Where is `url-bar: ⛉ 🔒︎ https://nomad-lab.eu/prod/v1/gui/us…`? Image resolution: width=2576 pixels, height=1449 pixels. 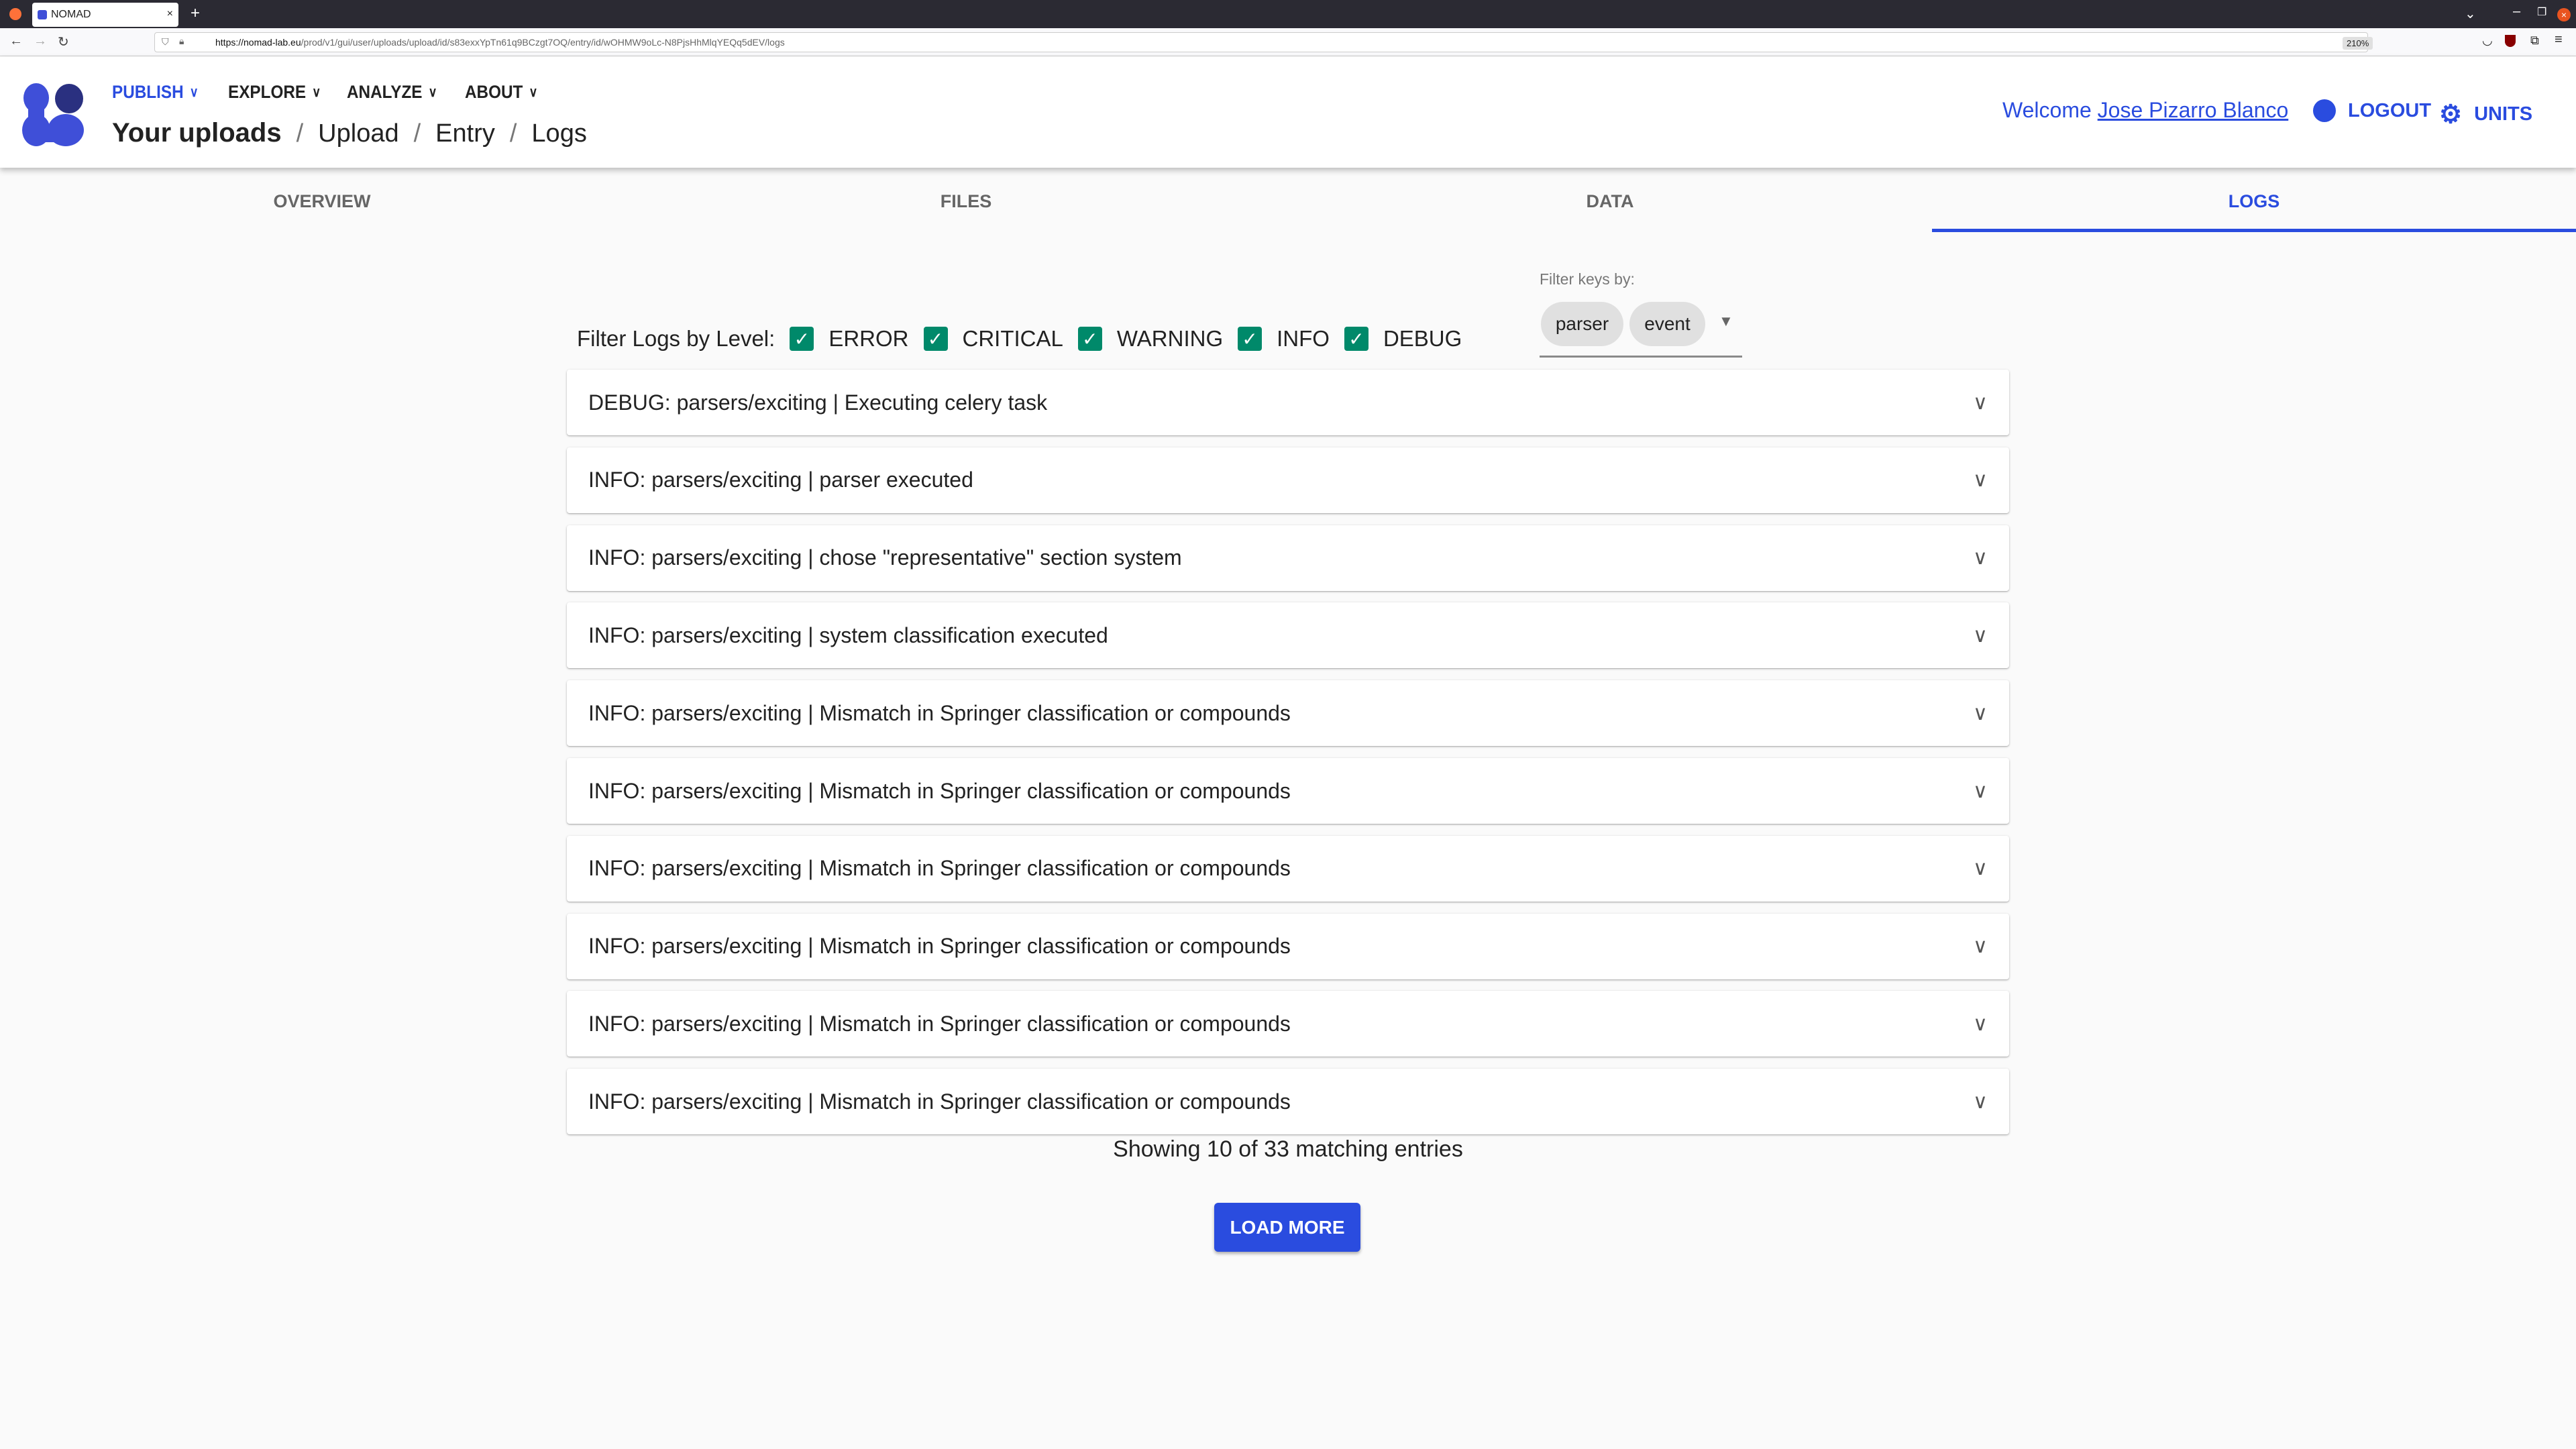 url-bar: ⛉ 🔒︎ https://nomad-lab.eu/prod/v1/gui/us… is located at coordinates (1261, 42).